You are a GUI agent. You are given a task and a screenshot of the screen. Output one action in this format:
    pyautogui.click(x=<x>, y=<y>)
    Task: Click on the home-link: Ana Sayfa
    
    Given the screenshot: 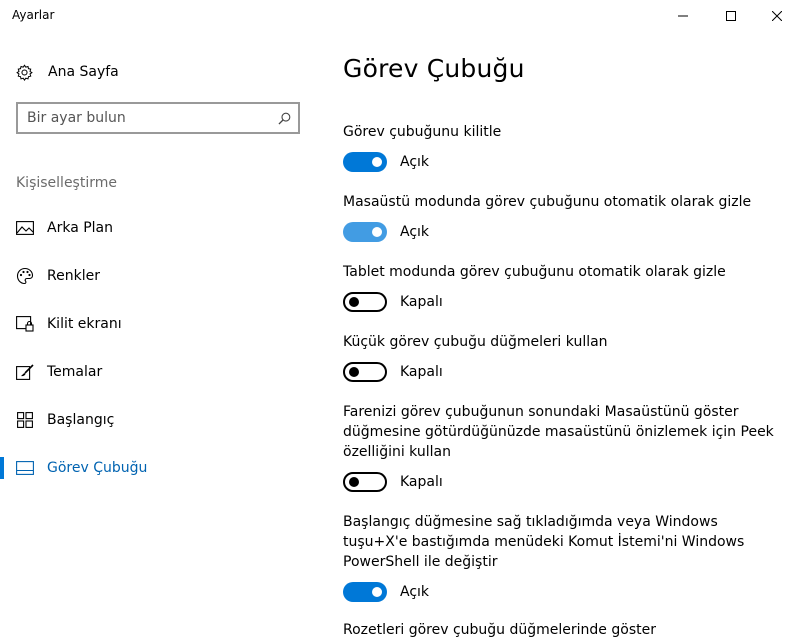 What is the action you would take?
    pyautogui.click(x=67, y=72)
    